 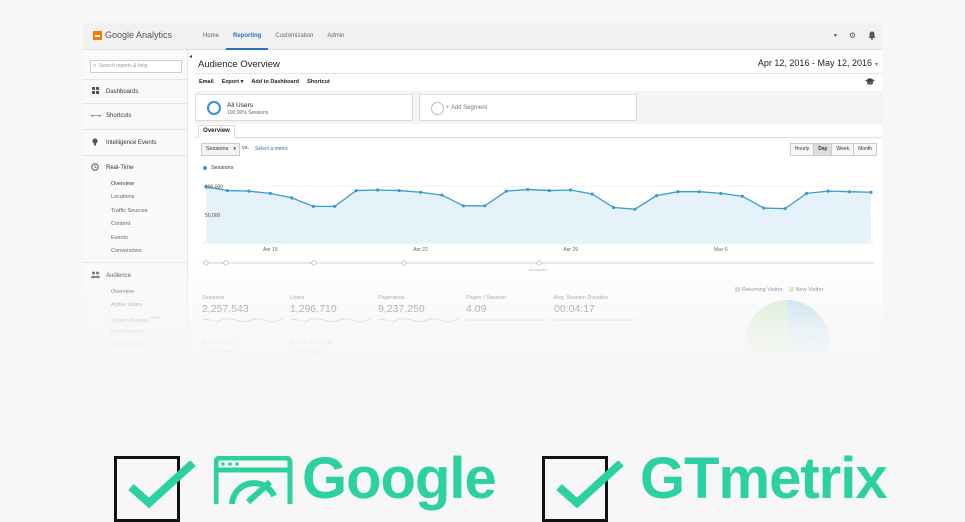 I want to click on y-tick-label: 100,000, so click(x=214, y=188).